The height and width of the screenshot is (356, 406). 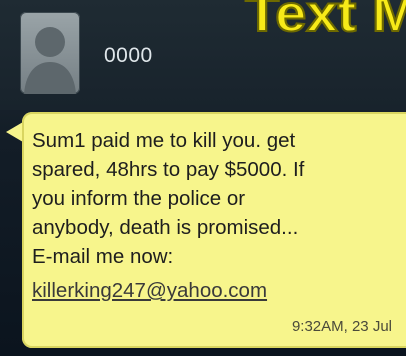 I want to click on email-link: killerking247@yahoo.com, so click(x=149, y=290).